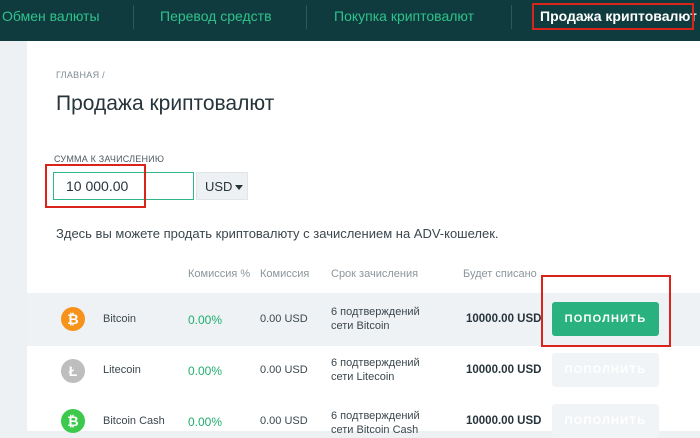 This screenshot has width=700, height=438. I want to click on amount-input, so click(123, 186).